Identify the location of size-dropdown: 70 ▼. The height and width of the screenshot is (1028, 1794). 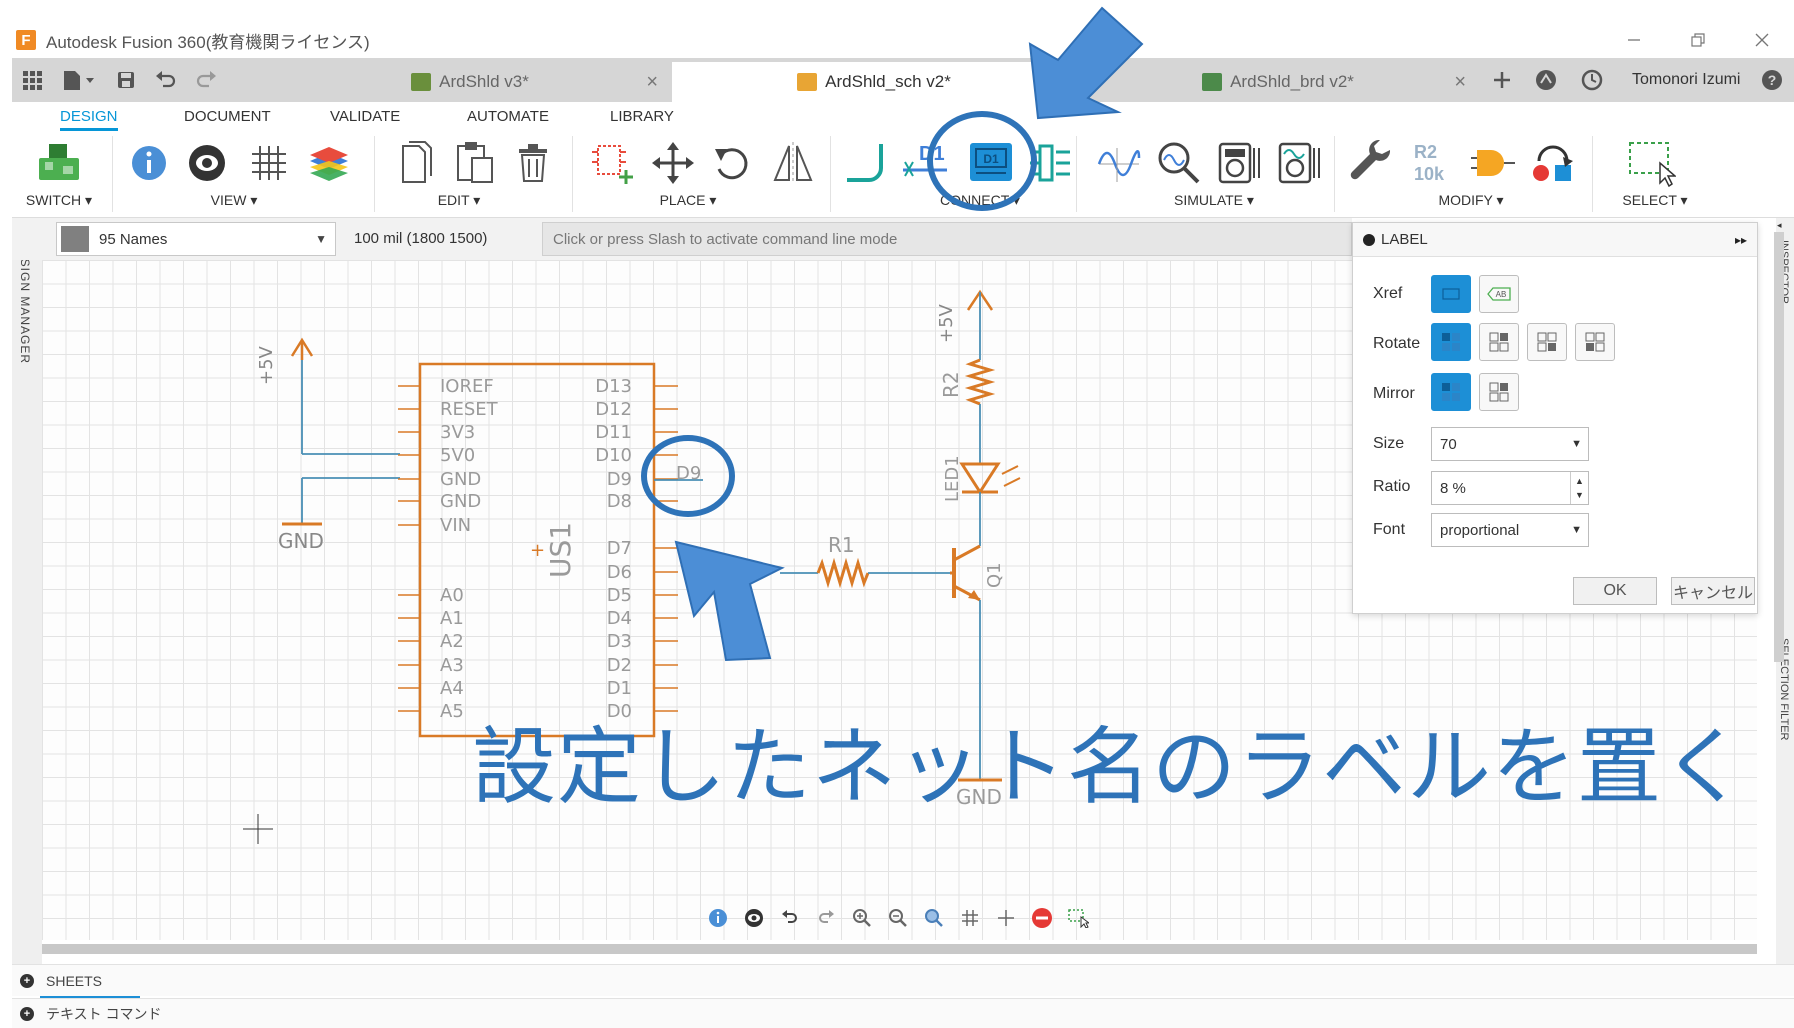
(1510, 444).